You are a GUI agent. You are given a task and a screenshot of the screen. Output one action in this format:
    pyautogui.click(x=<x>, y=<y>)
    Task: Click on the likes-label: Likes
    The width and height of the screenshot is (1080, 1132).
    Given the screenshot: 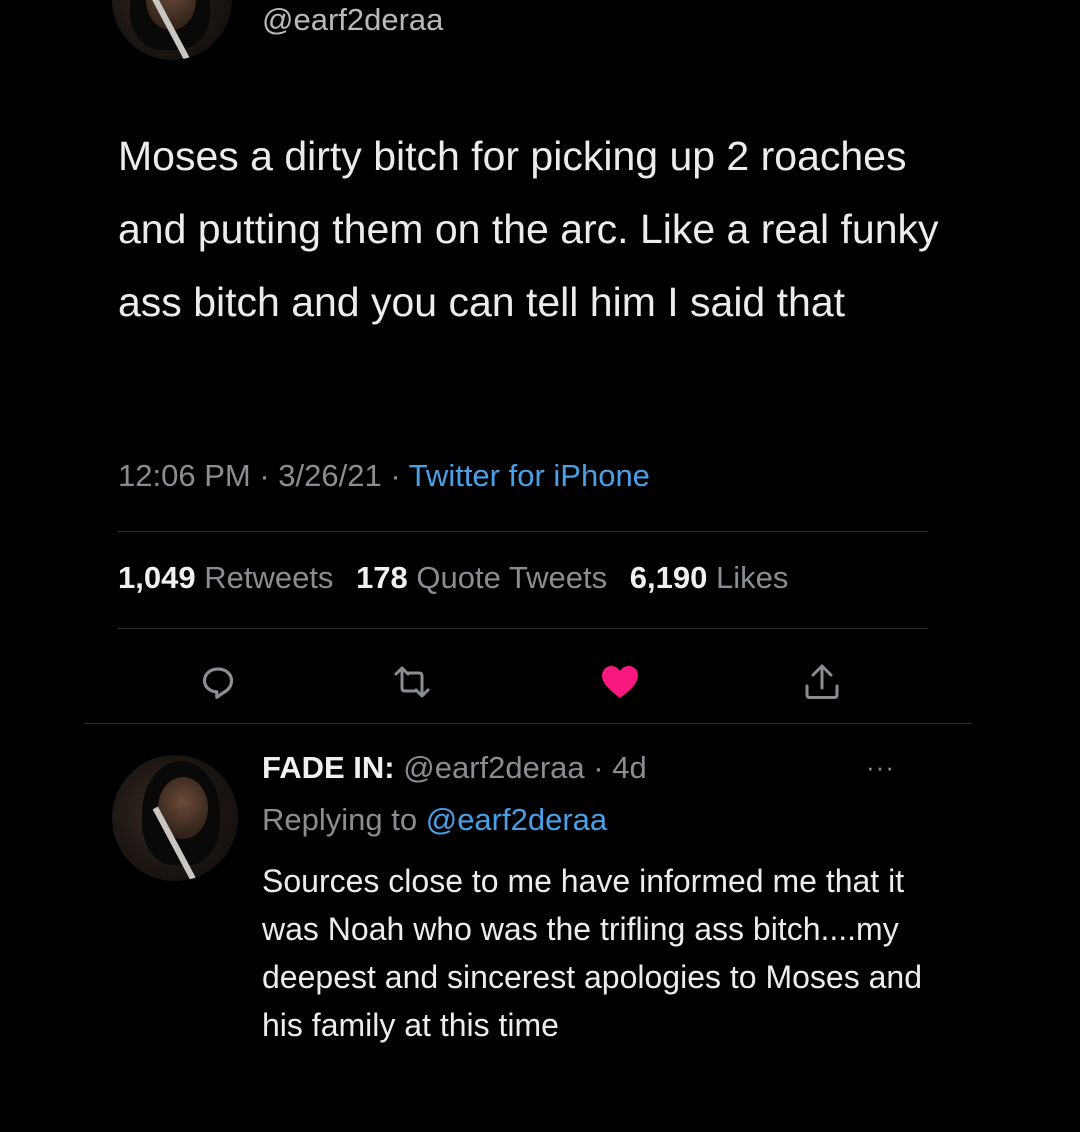 What is the action you would take?
    pyautogui.click(x=752, y=577)
    